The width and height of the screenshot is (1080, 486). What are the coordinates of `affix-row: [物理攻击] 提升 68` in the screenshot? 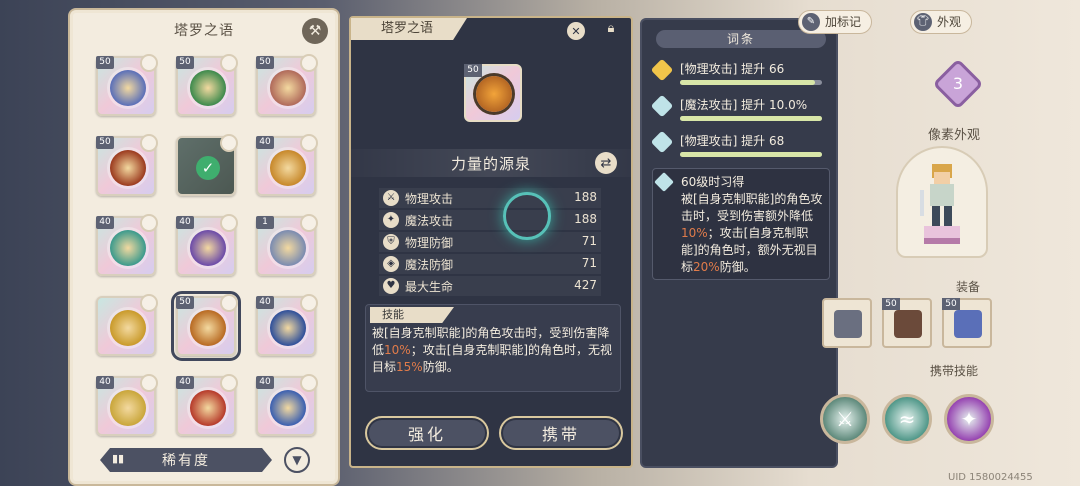 It's located at (740, 150).